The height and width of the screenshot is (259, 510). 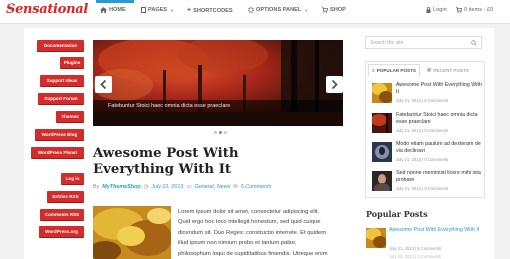 What do you see at coordinates (115, 1) in the screenshot?
I see `active-nav-indicator` at bounding box center [115, 1].